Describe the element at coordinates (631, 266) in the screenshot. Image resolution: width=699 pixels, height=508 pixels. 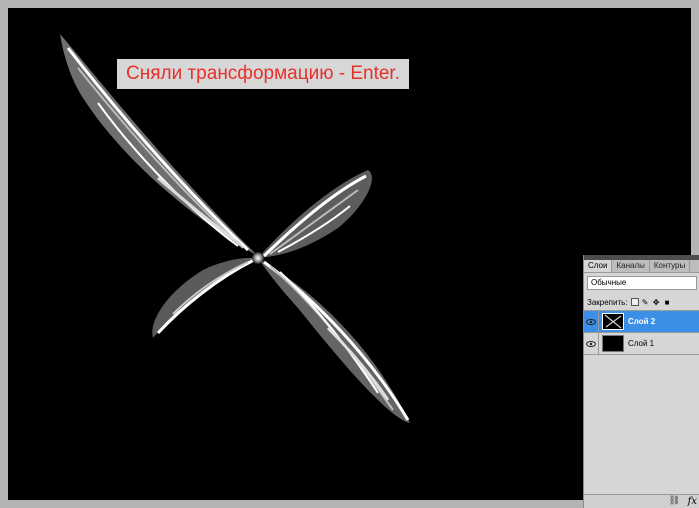
I see `tab-channels: Каналы` at that location.